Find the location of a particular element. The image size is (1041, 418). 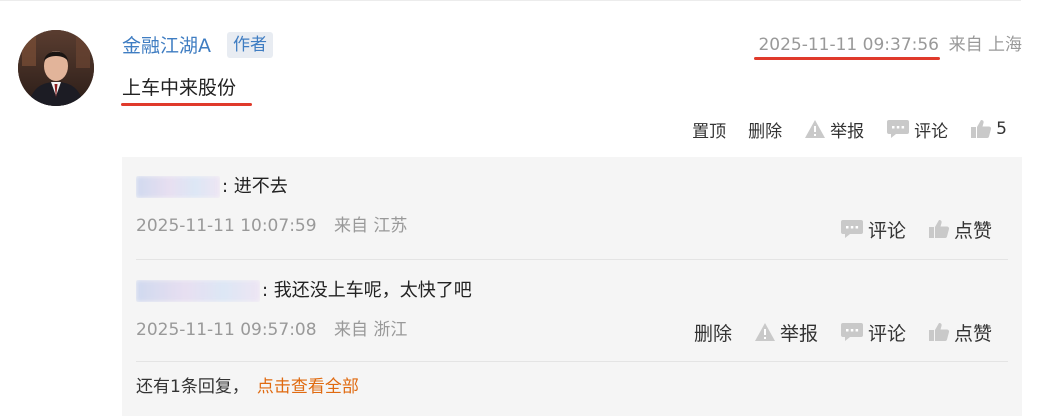

reply-text-body: 我还没上车呢，太快了吧 is located at coordinates (372, 290).